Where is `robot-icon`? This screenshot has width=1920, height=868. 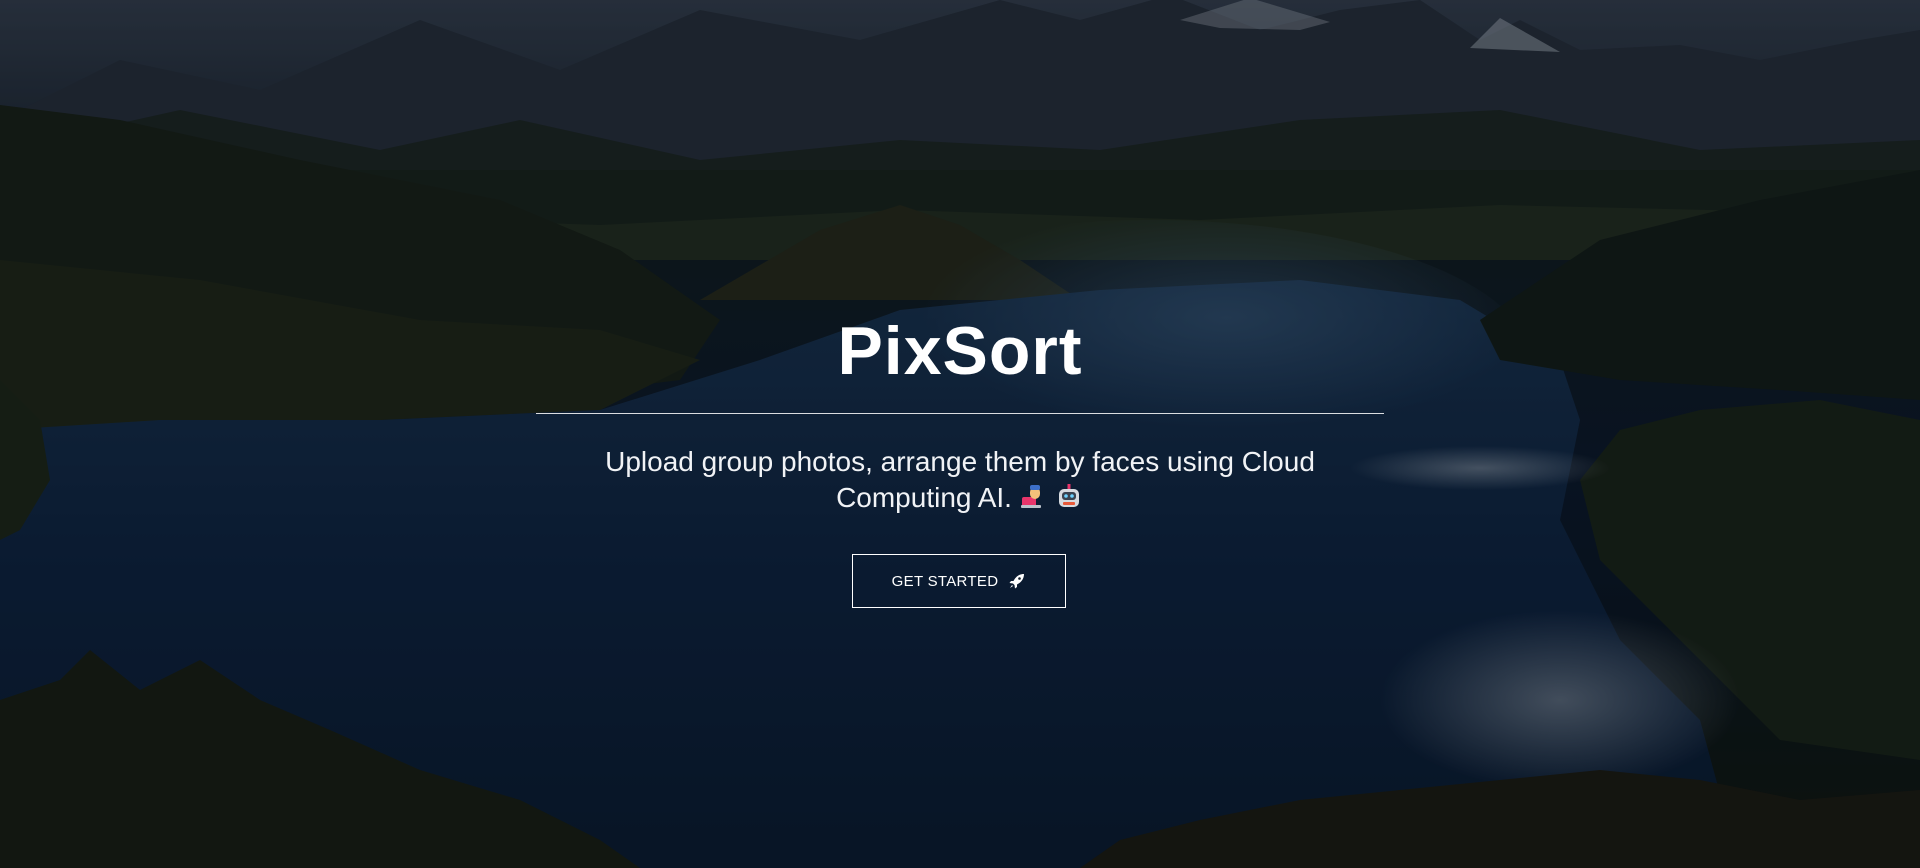
robot-icon is located at coordinates (1069, 500).